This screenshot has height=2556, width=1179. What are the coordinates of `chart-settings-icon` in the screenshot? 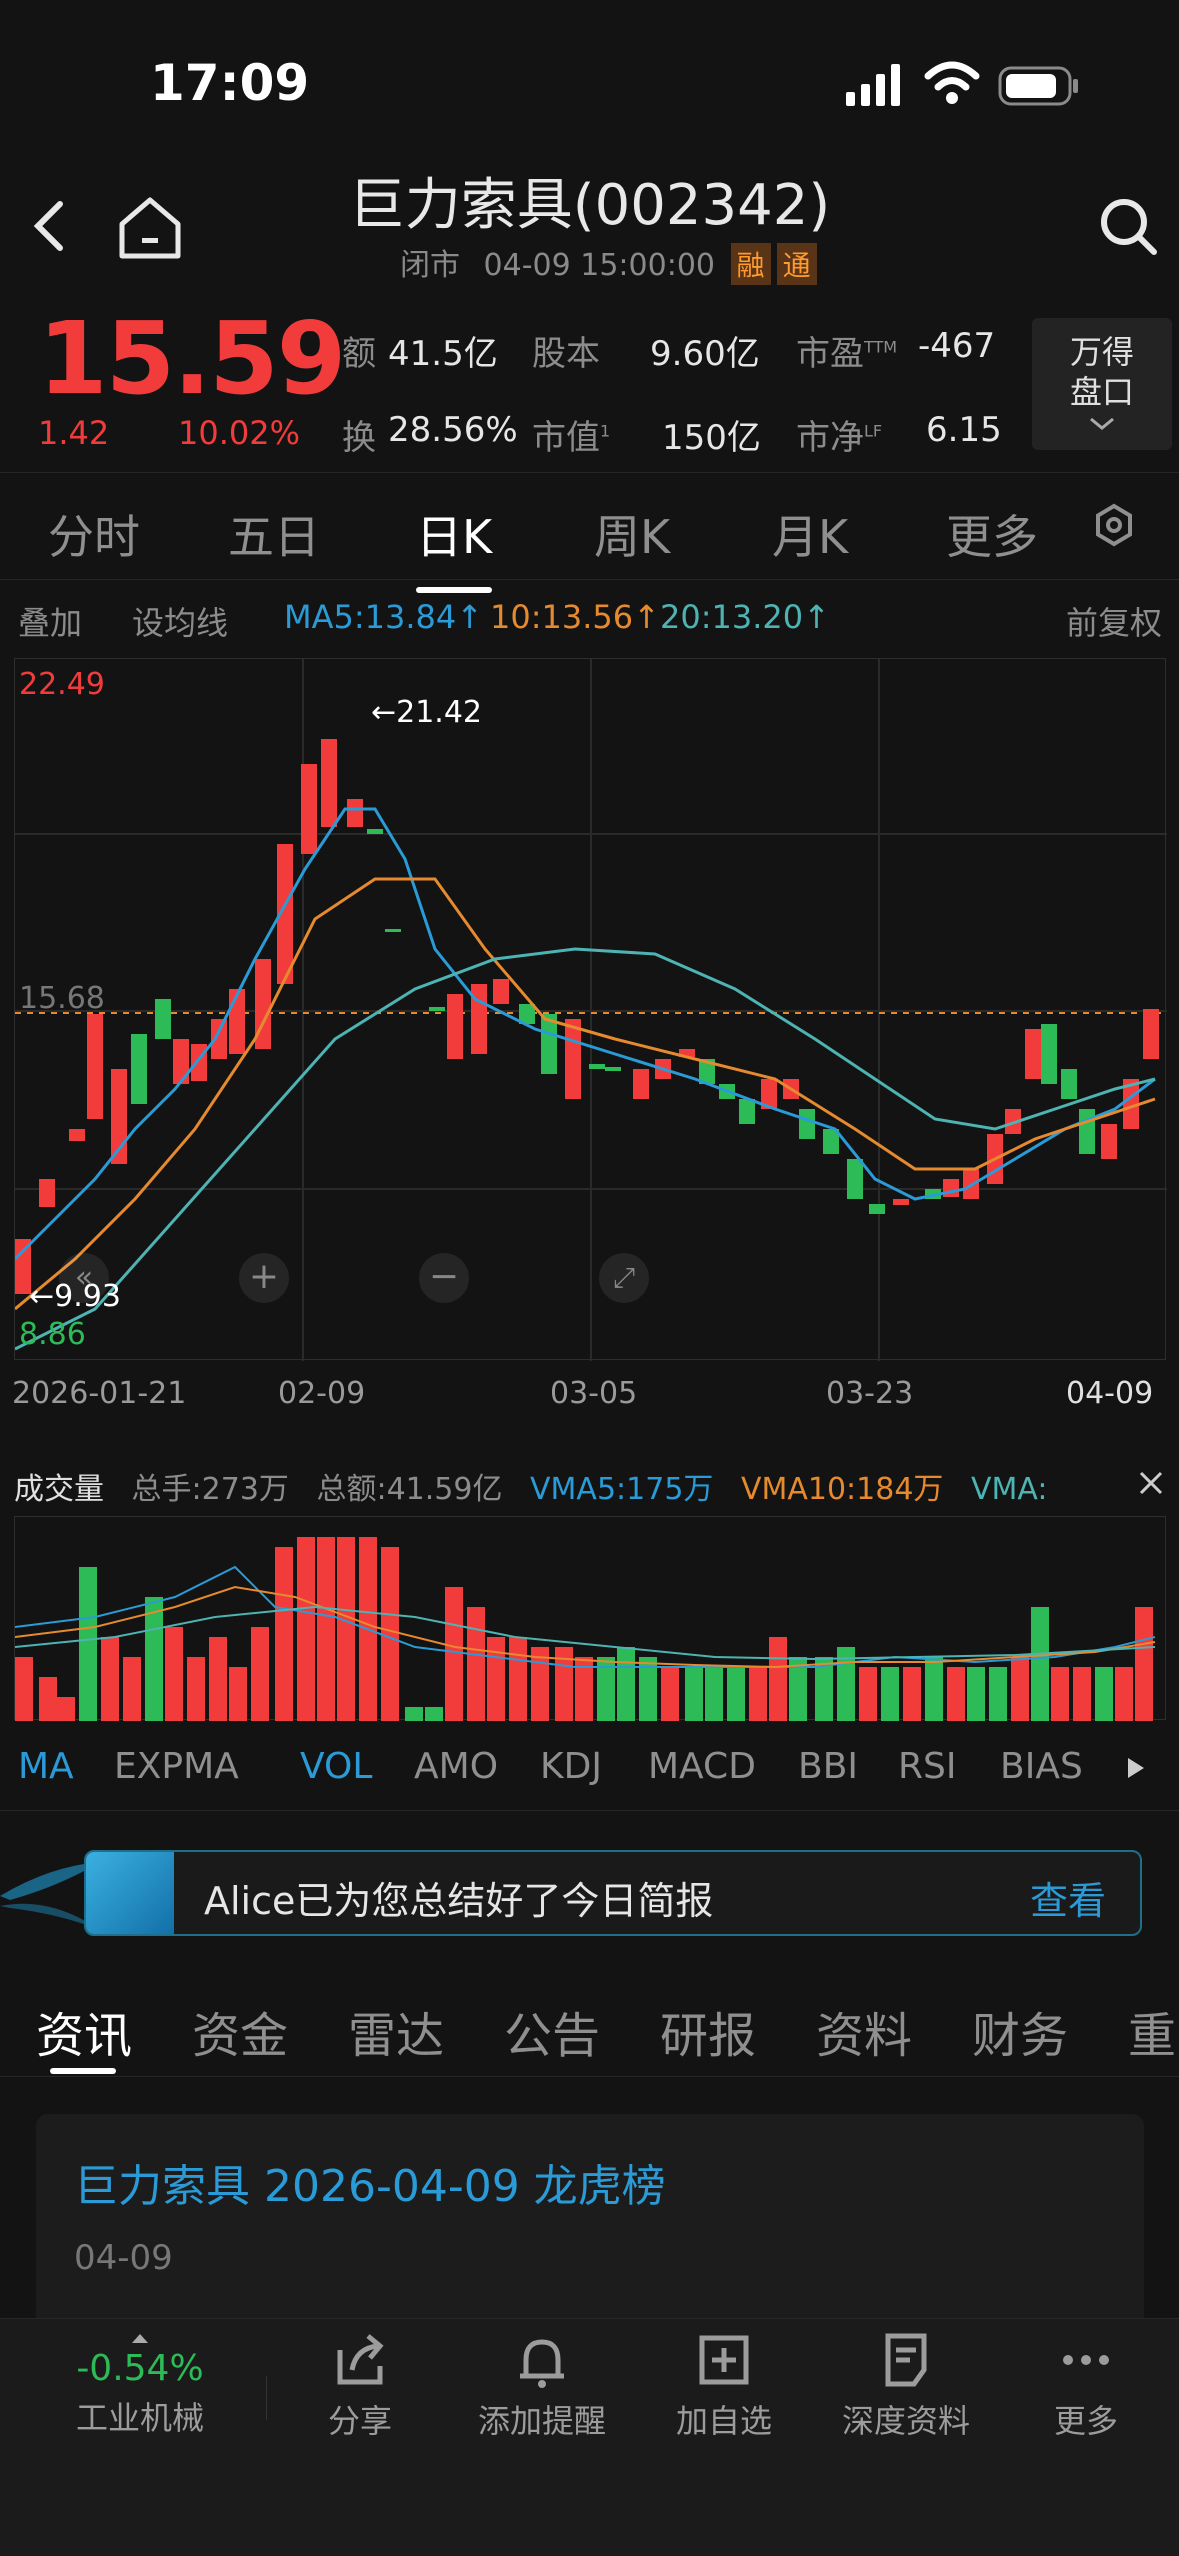 It's located at (1114, 525).